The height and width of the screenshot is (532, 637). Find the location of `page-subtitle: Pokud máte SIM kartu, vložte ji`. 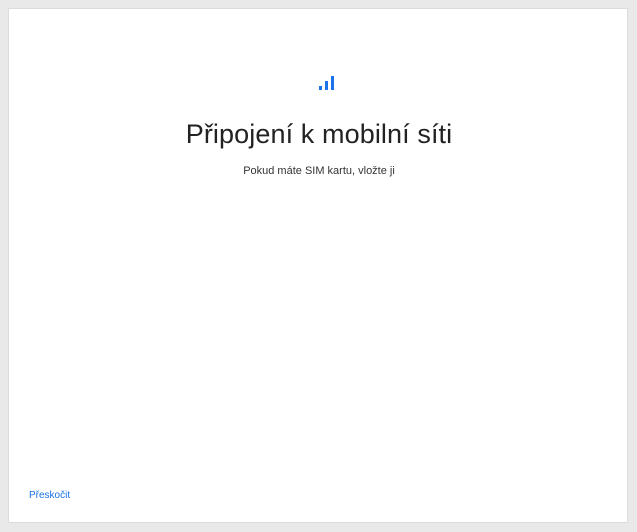

page-subtitle: Pokud máte SIM kartu, vložte ji is located at coordinates (319, 171).